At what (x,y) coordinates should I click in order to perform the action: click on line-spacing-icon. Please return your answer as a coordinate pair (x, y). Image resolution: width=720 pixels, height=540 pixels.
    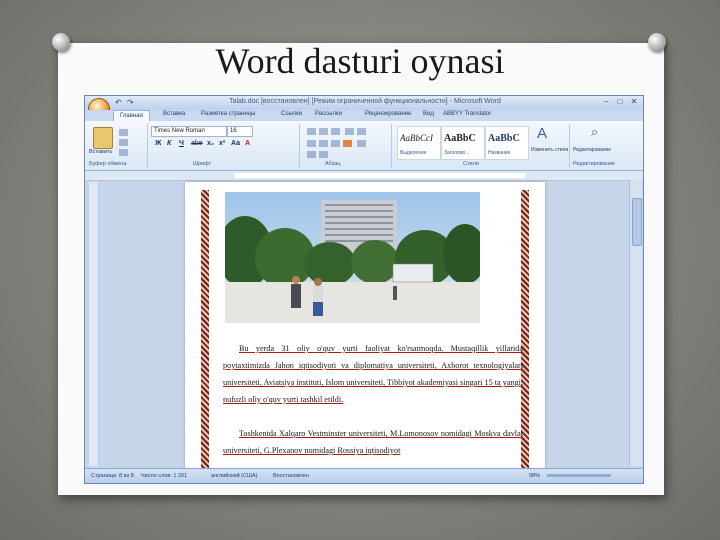
    Looking at the image, I should click on (361, 143).